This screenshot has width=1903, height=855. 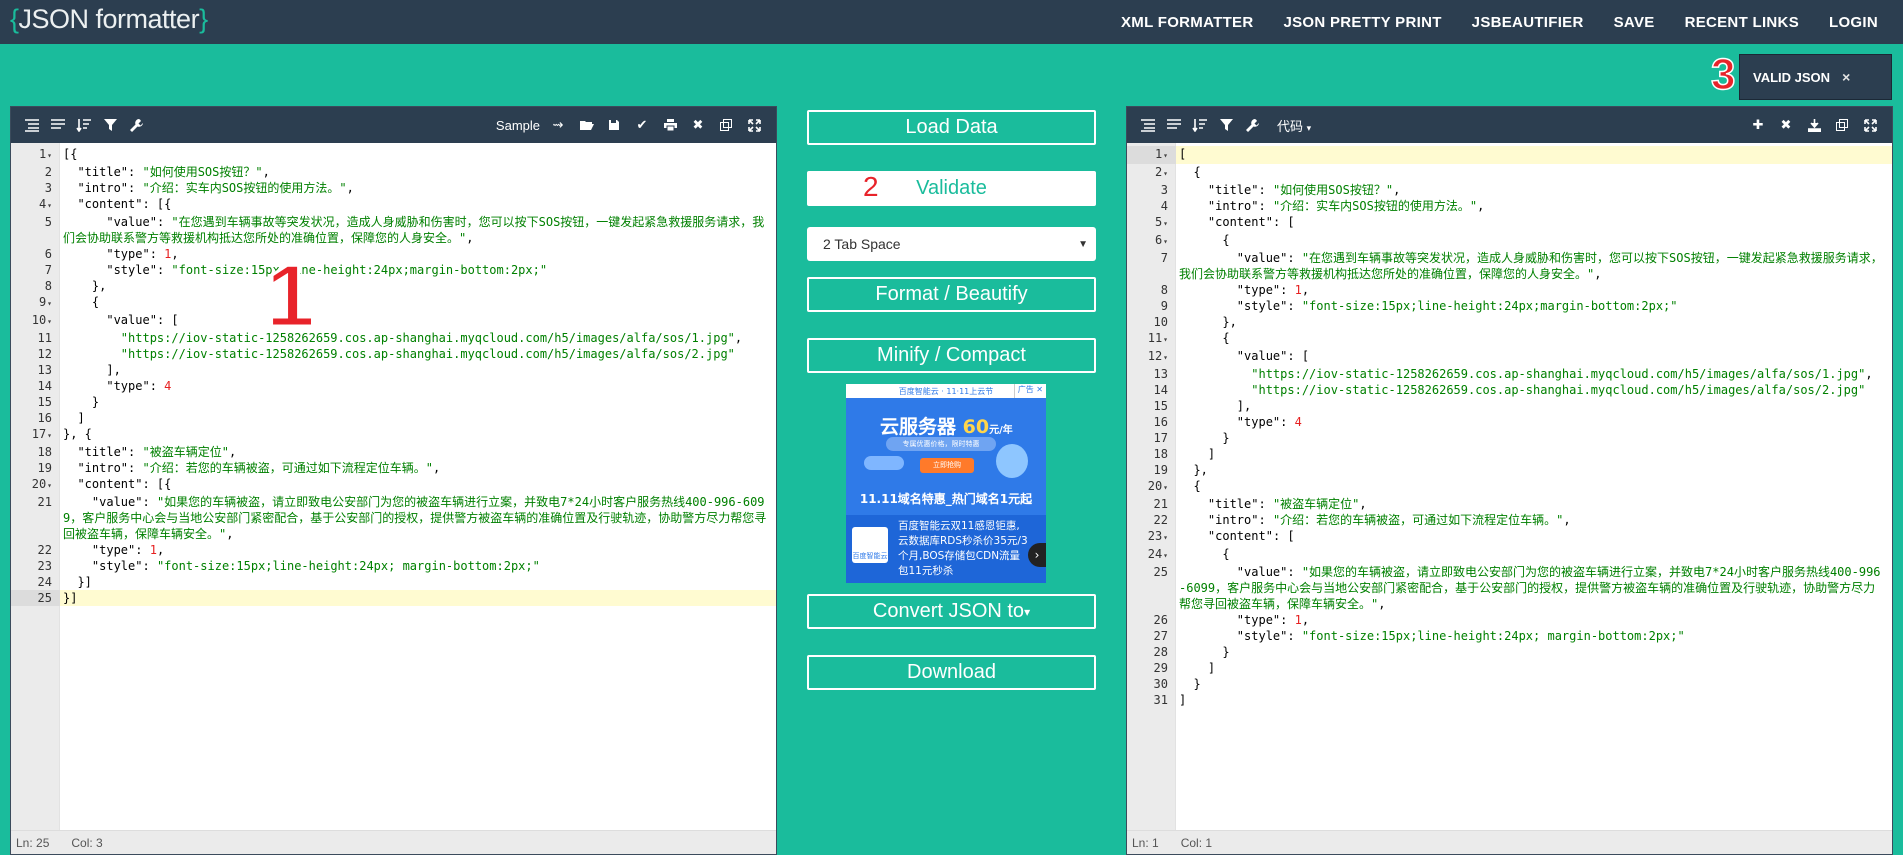 I want to click on code-line: 8 },, so click(x=393, y=286).